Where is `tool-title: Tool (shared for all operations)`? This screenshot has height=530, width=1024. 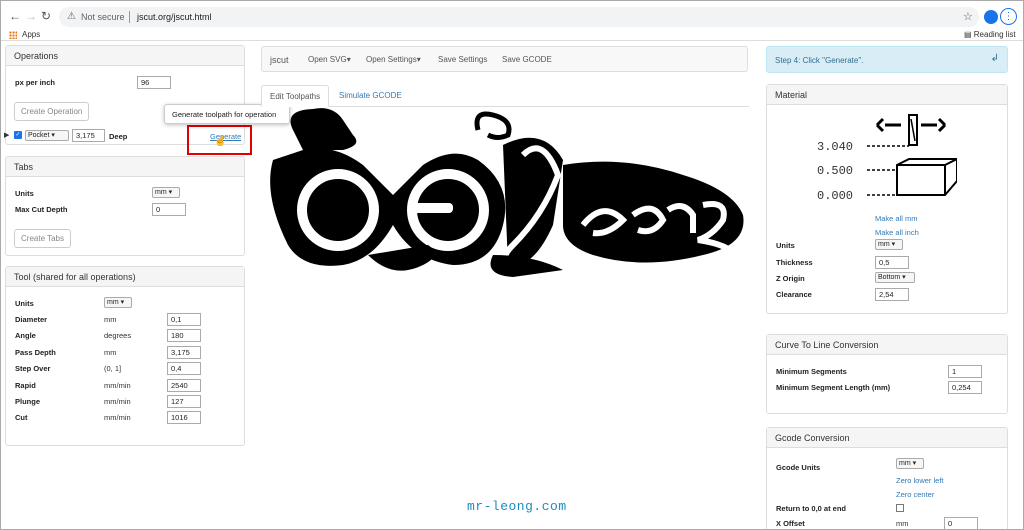
tool-title: Tool (shared for all operations) is located at coordinates (125, 277).